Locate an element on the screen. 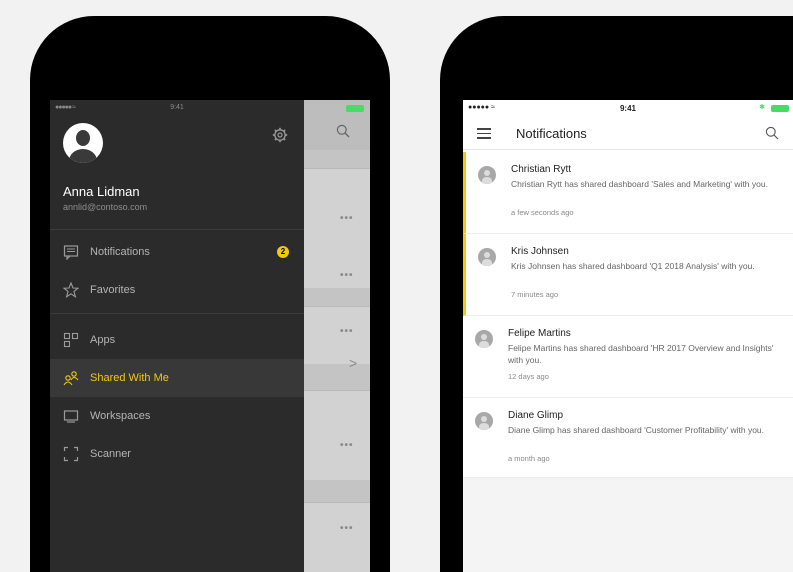 This screenshot has width=793, height=572. star-icon is located at coordinates (71, 290).